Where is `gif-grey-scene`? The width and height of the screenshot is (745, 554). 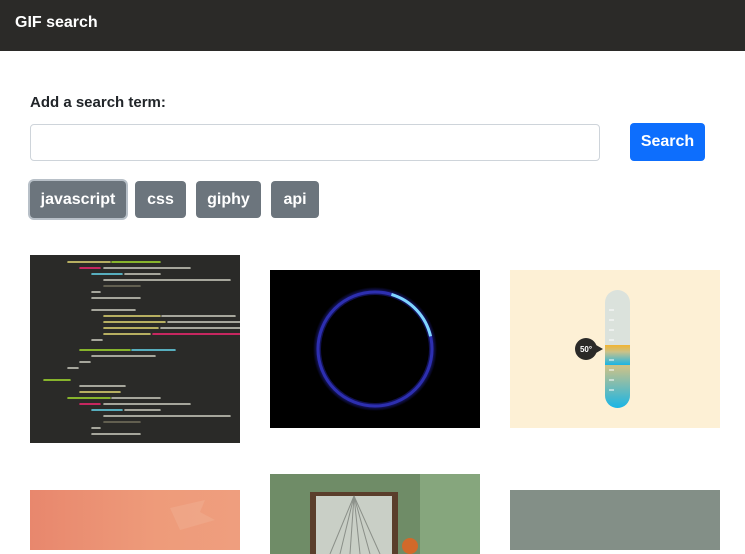 gif-grey-scene is located at coordinates (615, 520).